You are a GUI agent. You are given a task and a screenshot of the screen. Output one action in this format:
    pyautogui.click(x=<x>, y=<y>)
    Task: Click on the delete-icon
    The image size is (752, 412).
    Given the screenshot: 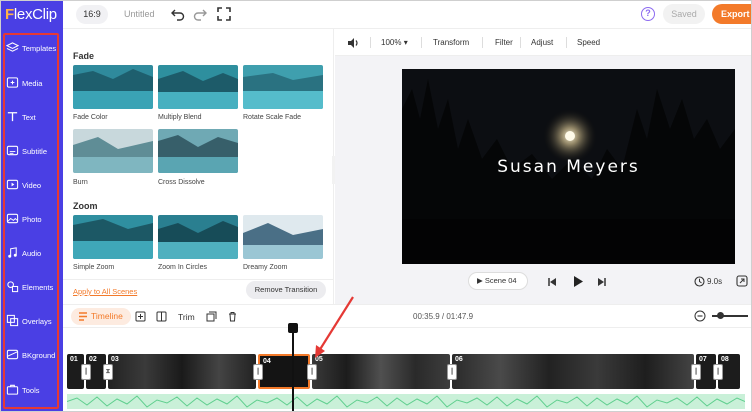 What is the action you would take?
    pyautogui.click(x=232, y=316)
    